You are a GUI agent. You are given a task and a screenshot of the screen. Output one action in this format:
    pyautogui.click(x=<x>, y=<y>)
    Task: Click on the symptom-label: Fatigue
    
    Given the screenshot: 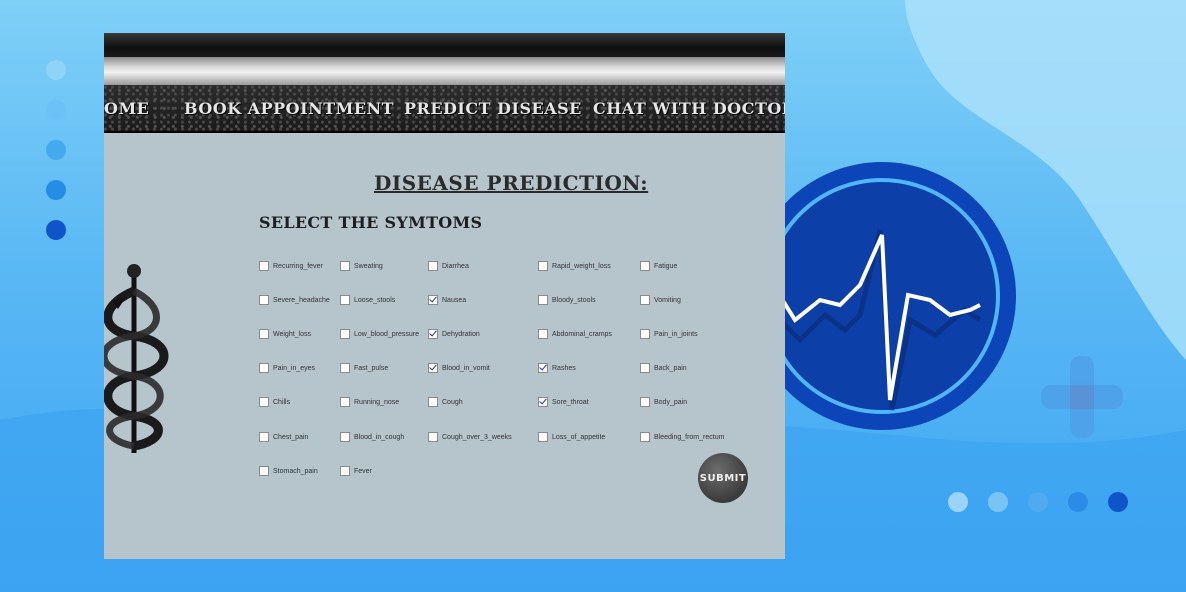 What is the action you would take?
    pyautogui.click(x=666, y=266)
    